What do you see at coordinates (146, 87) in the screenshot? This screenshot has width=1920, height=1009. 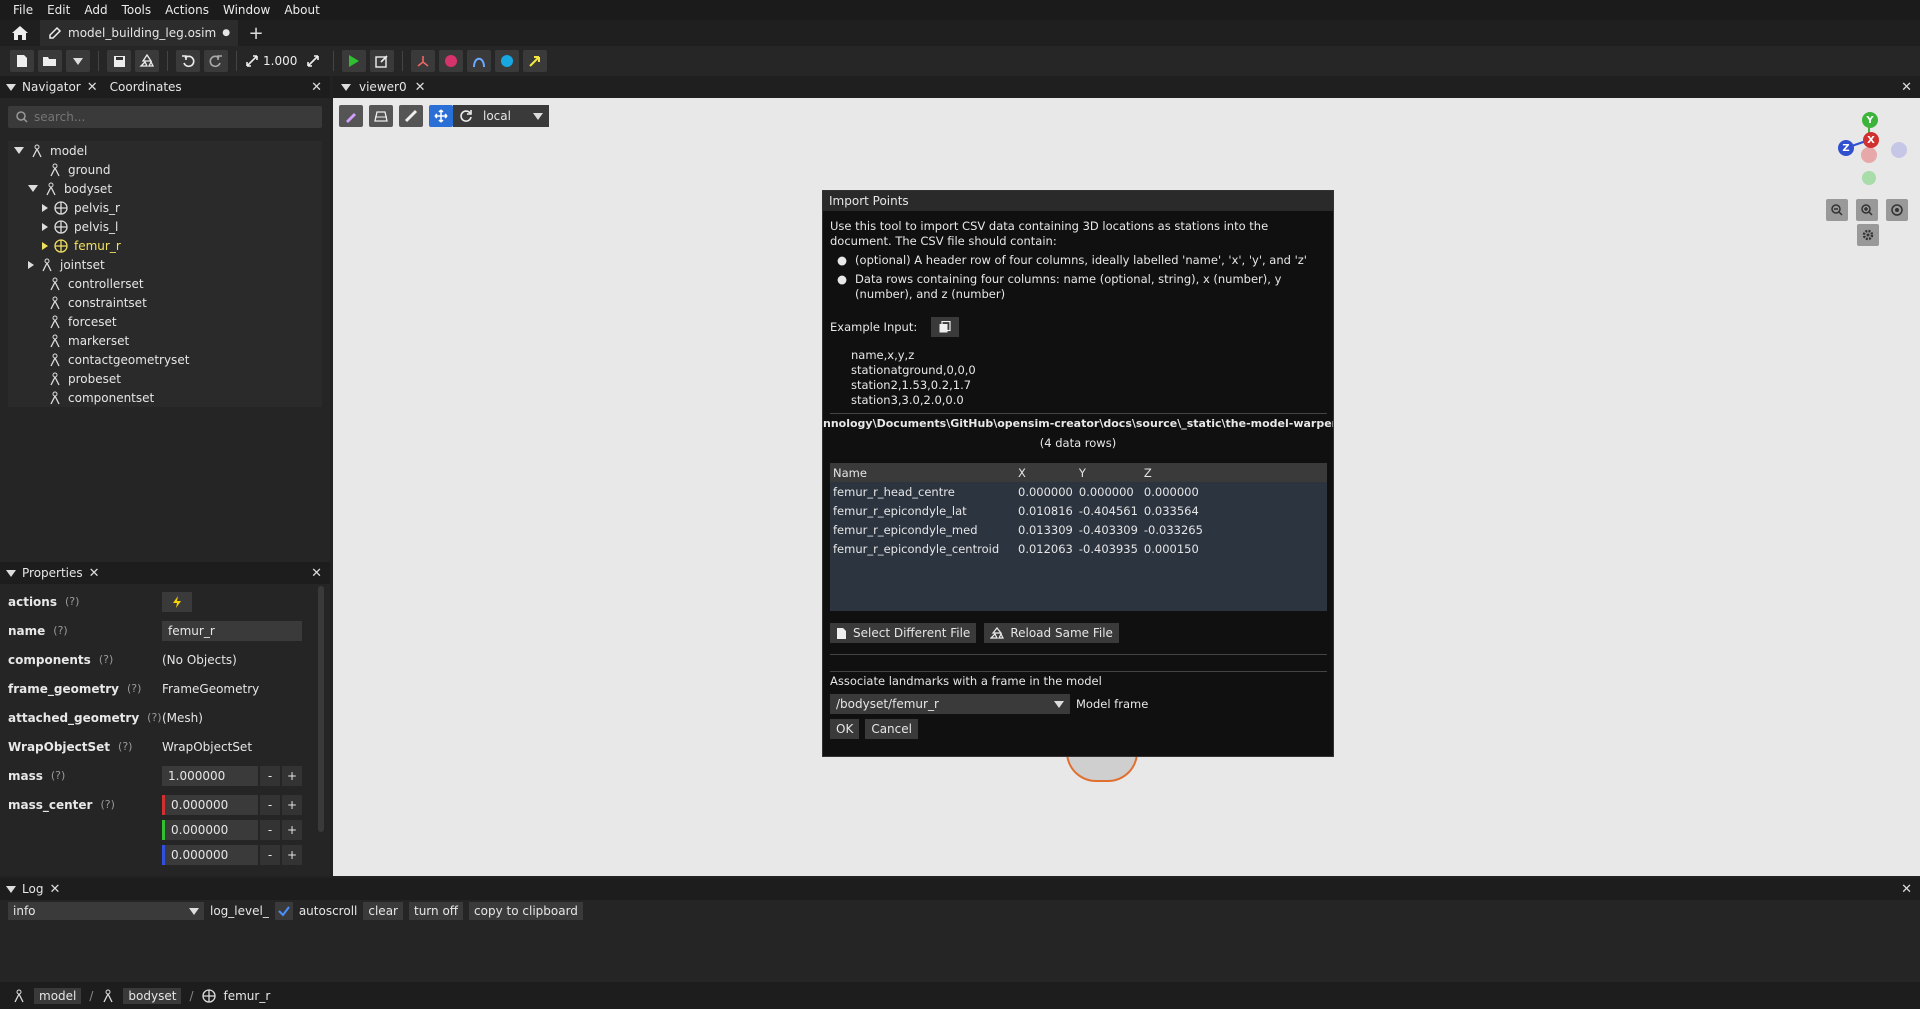 I see `coordinates-tab: Coordinates` at bounding box center [146, 87].